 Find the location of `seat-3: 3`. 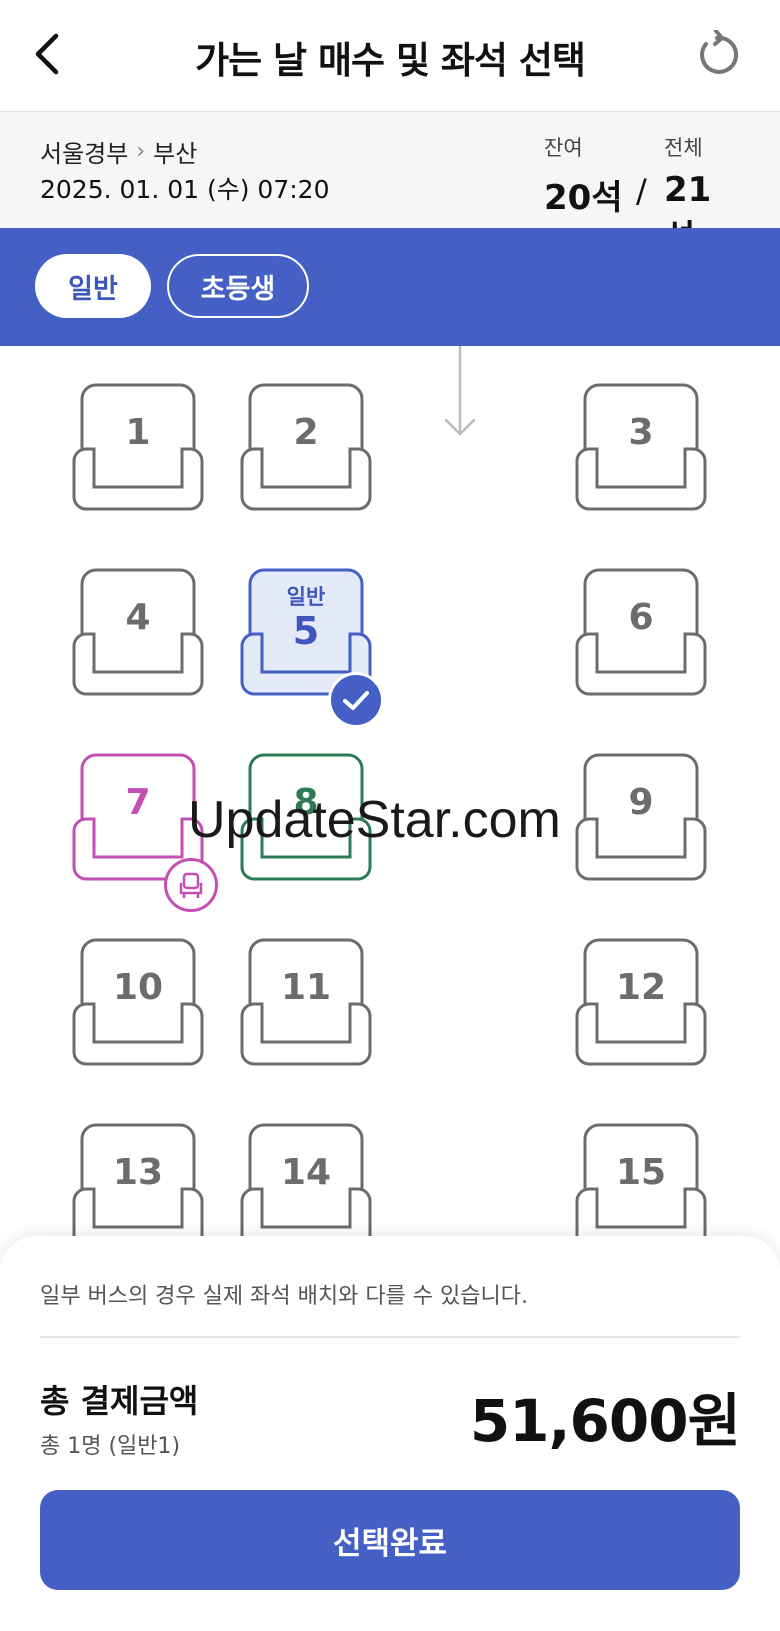

seat-3: 3 is located at coordinates (641, 448).